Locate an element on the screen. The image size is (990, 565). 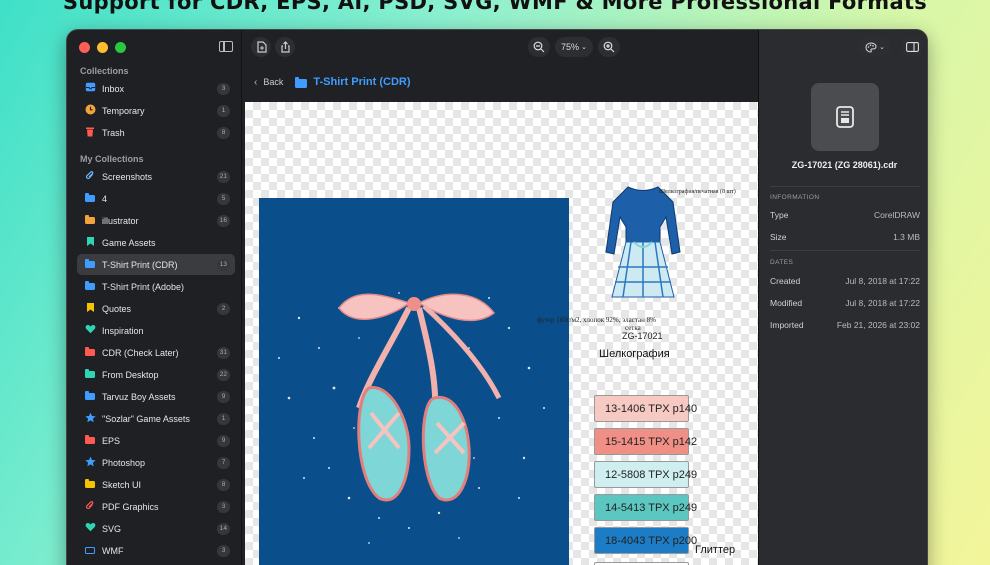
close-window-button is located at coordinates (84, 47).